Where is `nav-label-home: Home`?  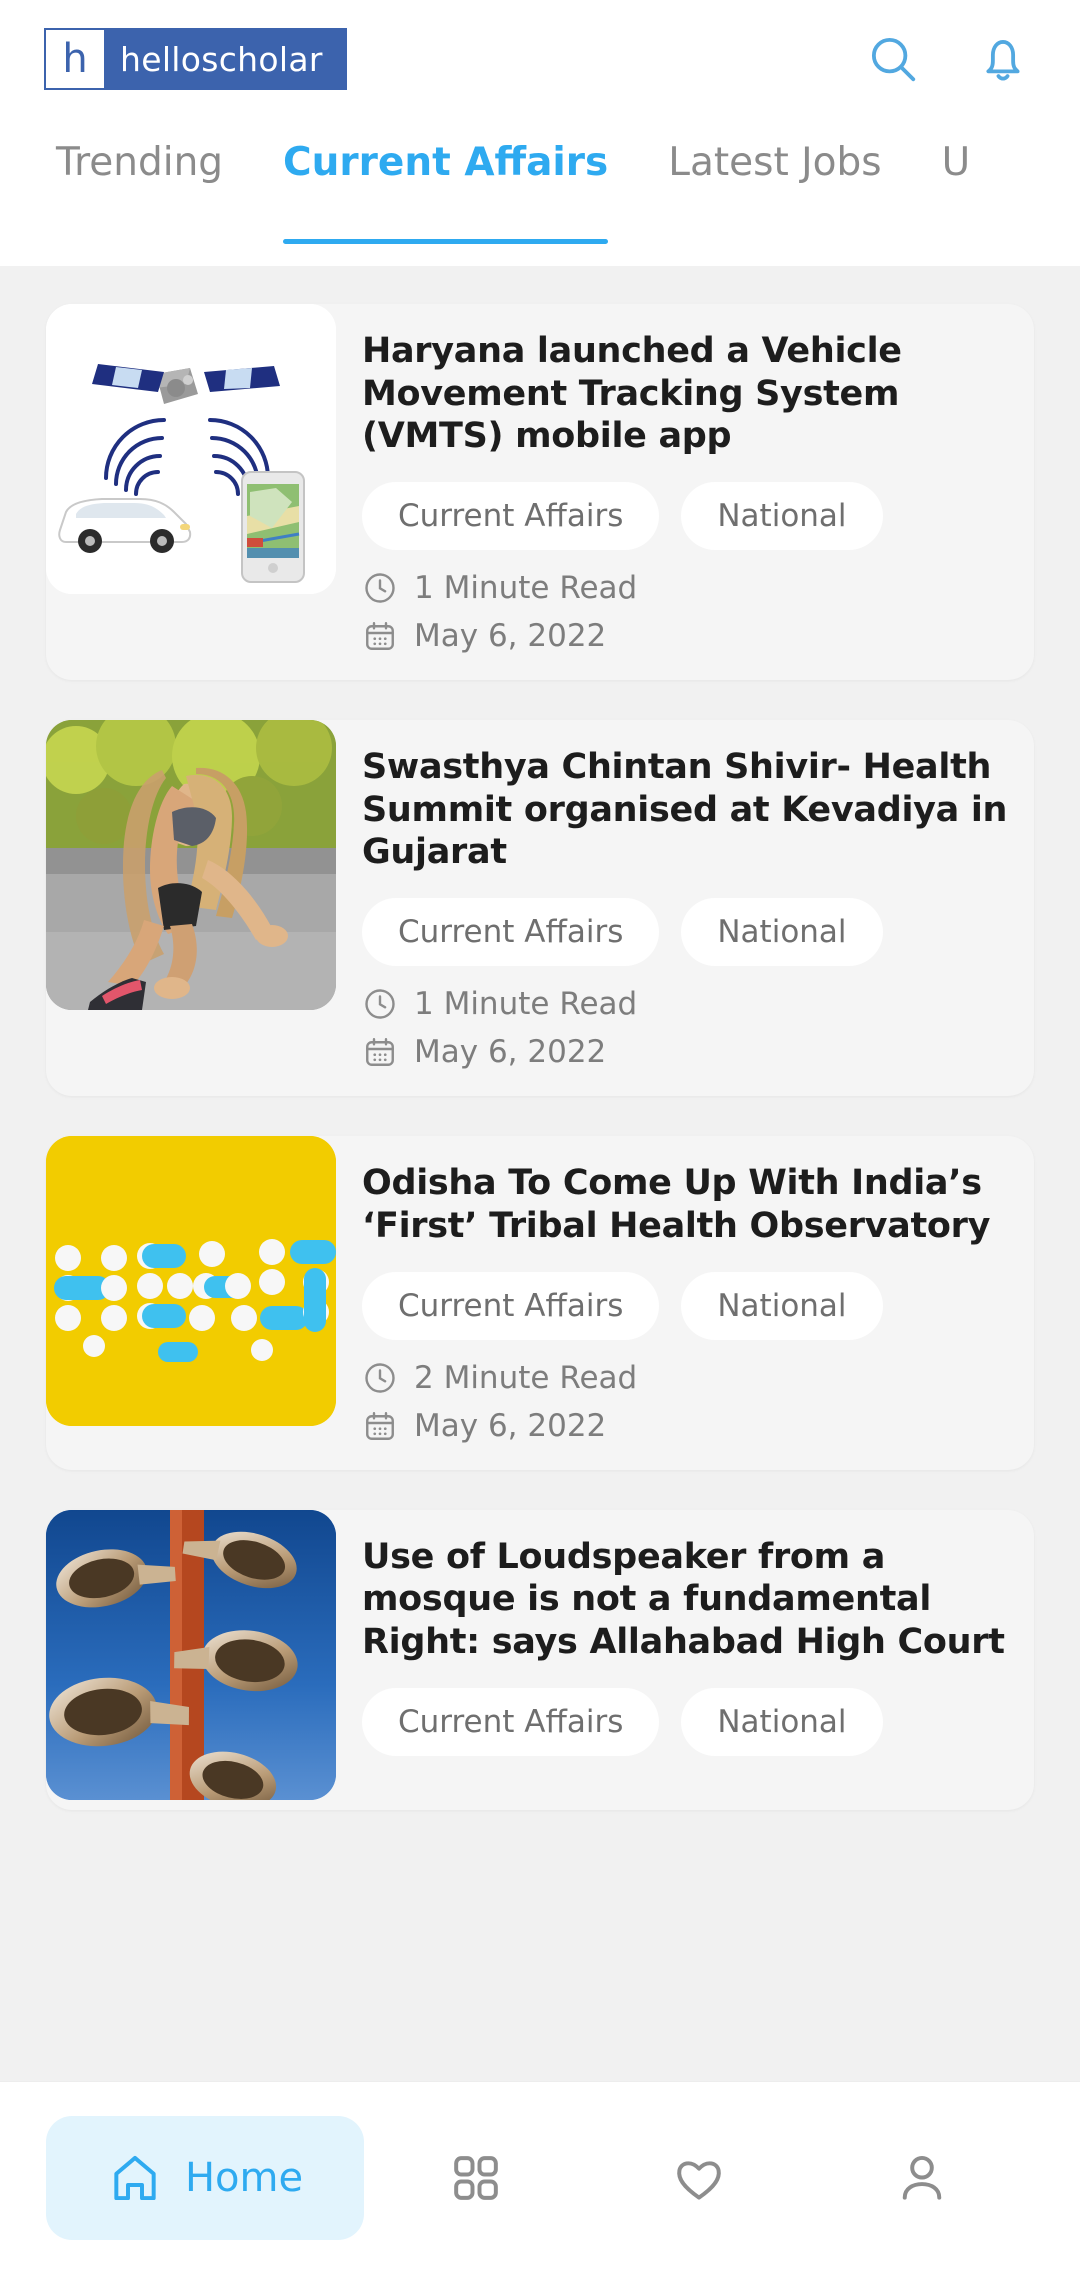
nav-label-home: Home is located at coordinates (244, 2177).